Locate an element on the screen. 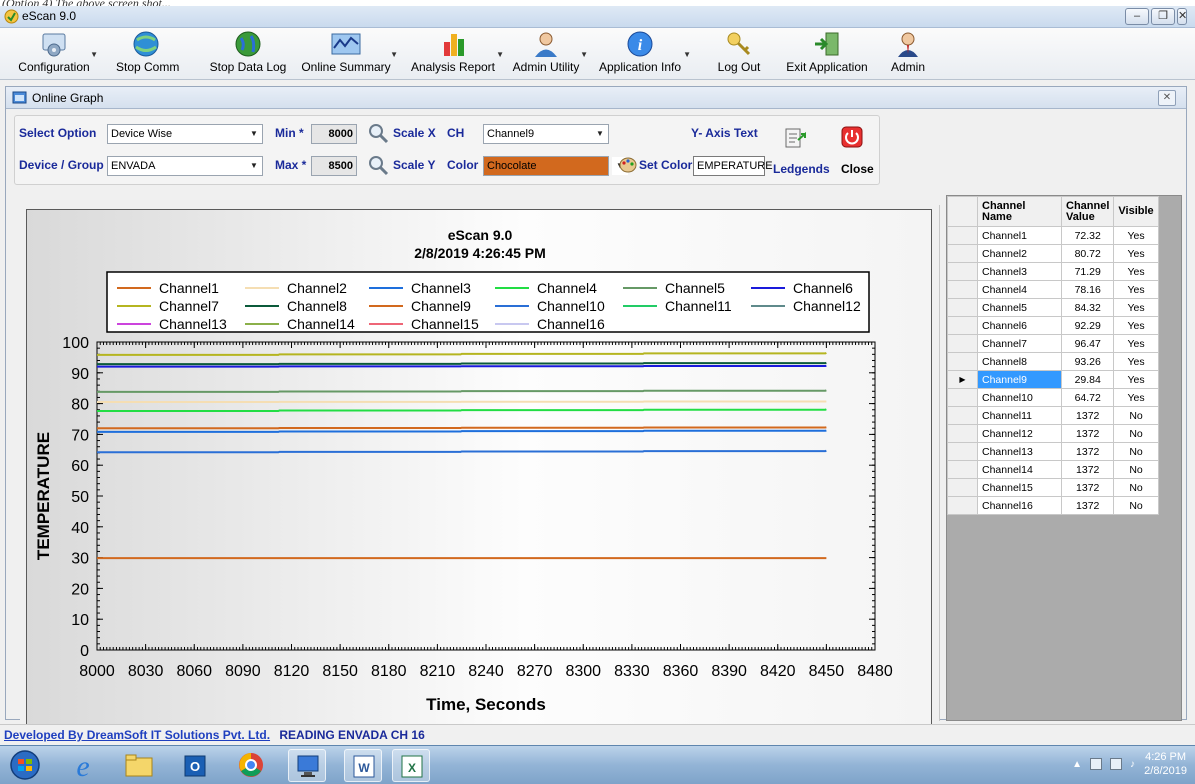 This screenshot has height=784, width=1195. legend-entry: Channel1 is located at coordinates (189, 288).